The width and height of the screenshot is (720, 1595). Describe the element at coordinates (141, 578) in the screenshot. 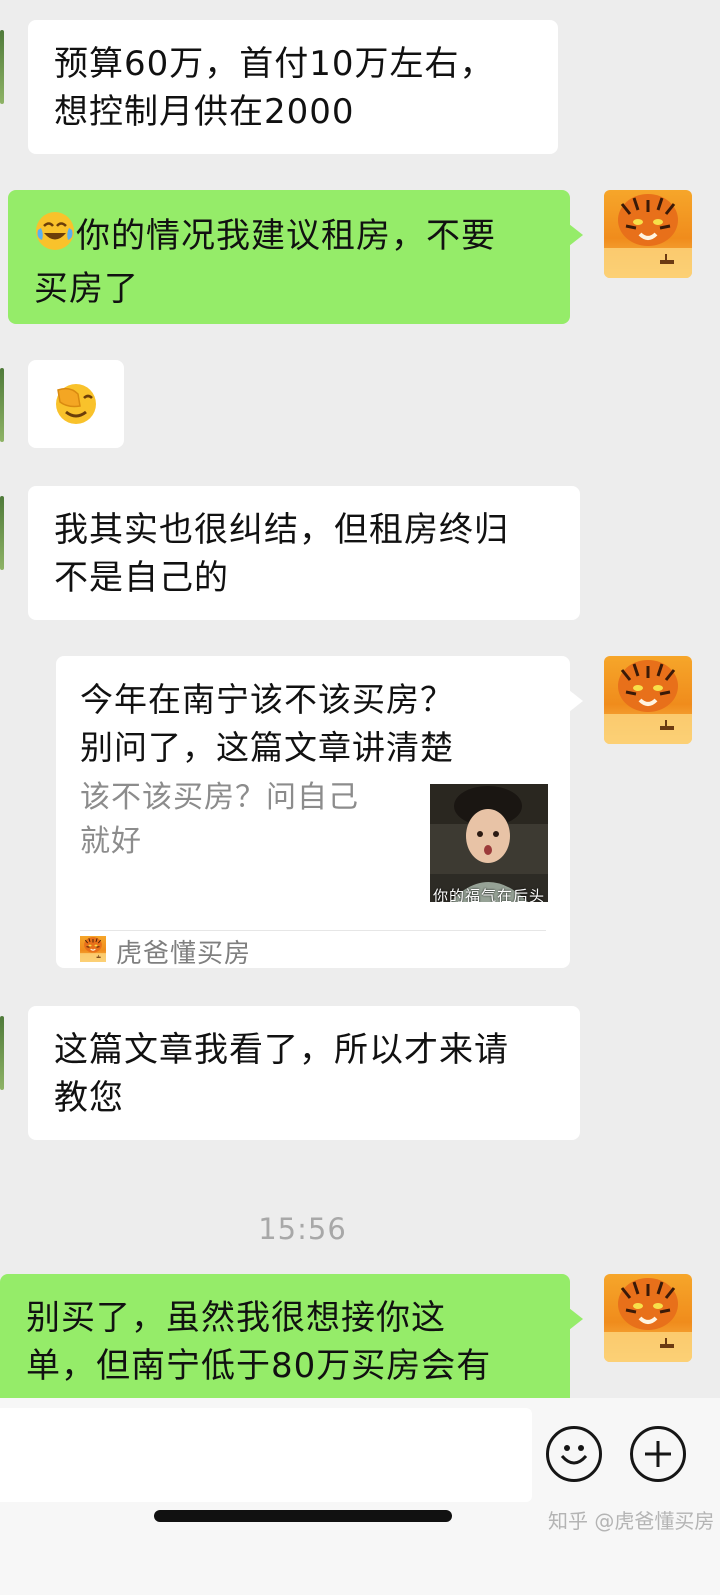

I see `message-line: 不是自己的` at that location.